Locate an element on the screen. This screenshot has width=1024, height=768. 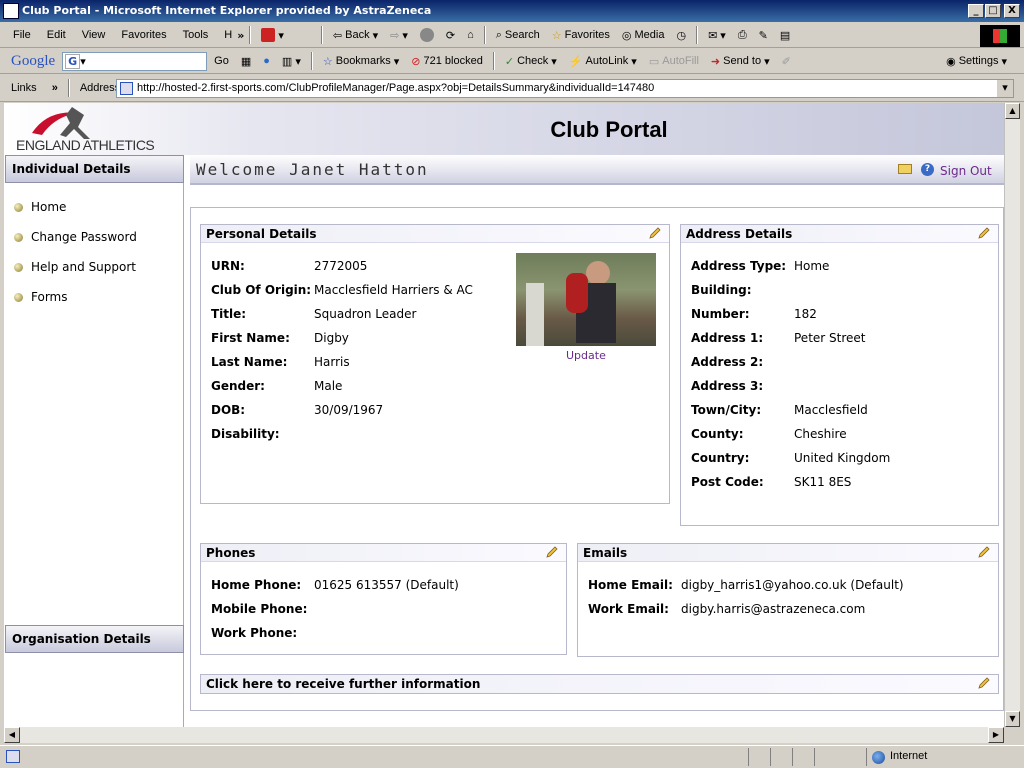
field-value: 182 is located at coordinates (805, 314).